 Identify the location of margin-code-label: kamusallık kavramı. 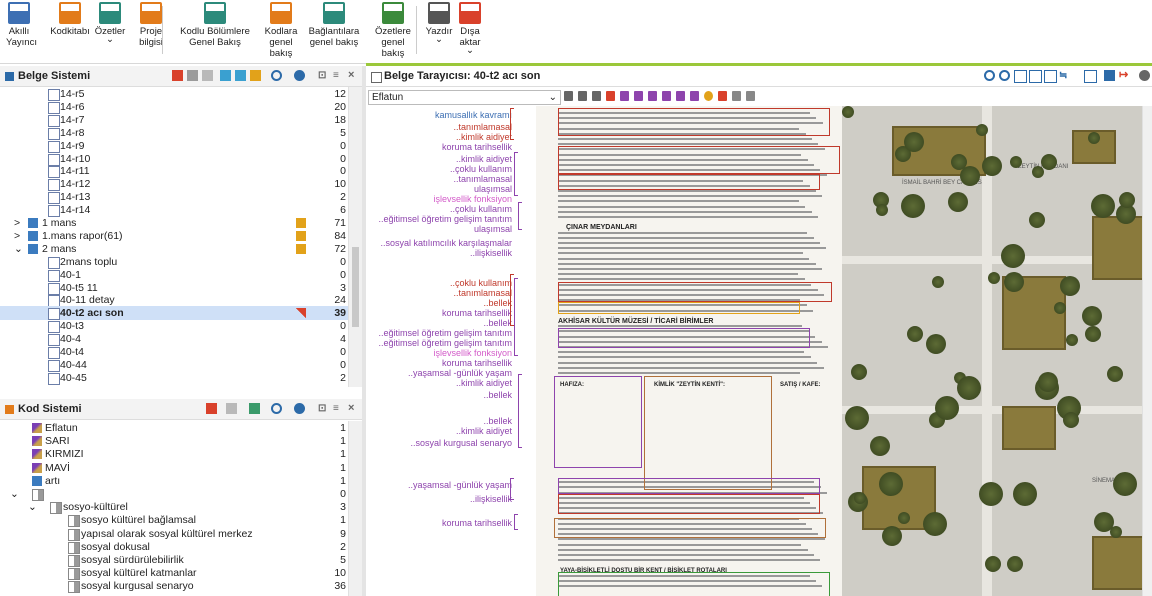
(473, 115).